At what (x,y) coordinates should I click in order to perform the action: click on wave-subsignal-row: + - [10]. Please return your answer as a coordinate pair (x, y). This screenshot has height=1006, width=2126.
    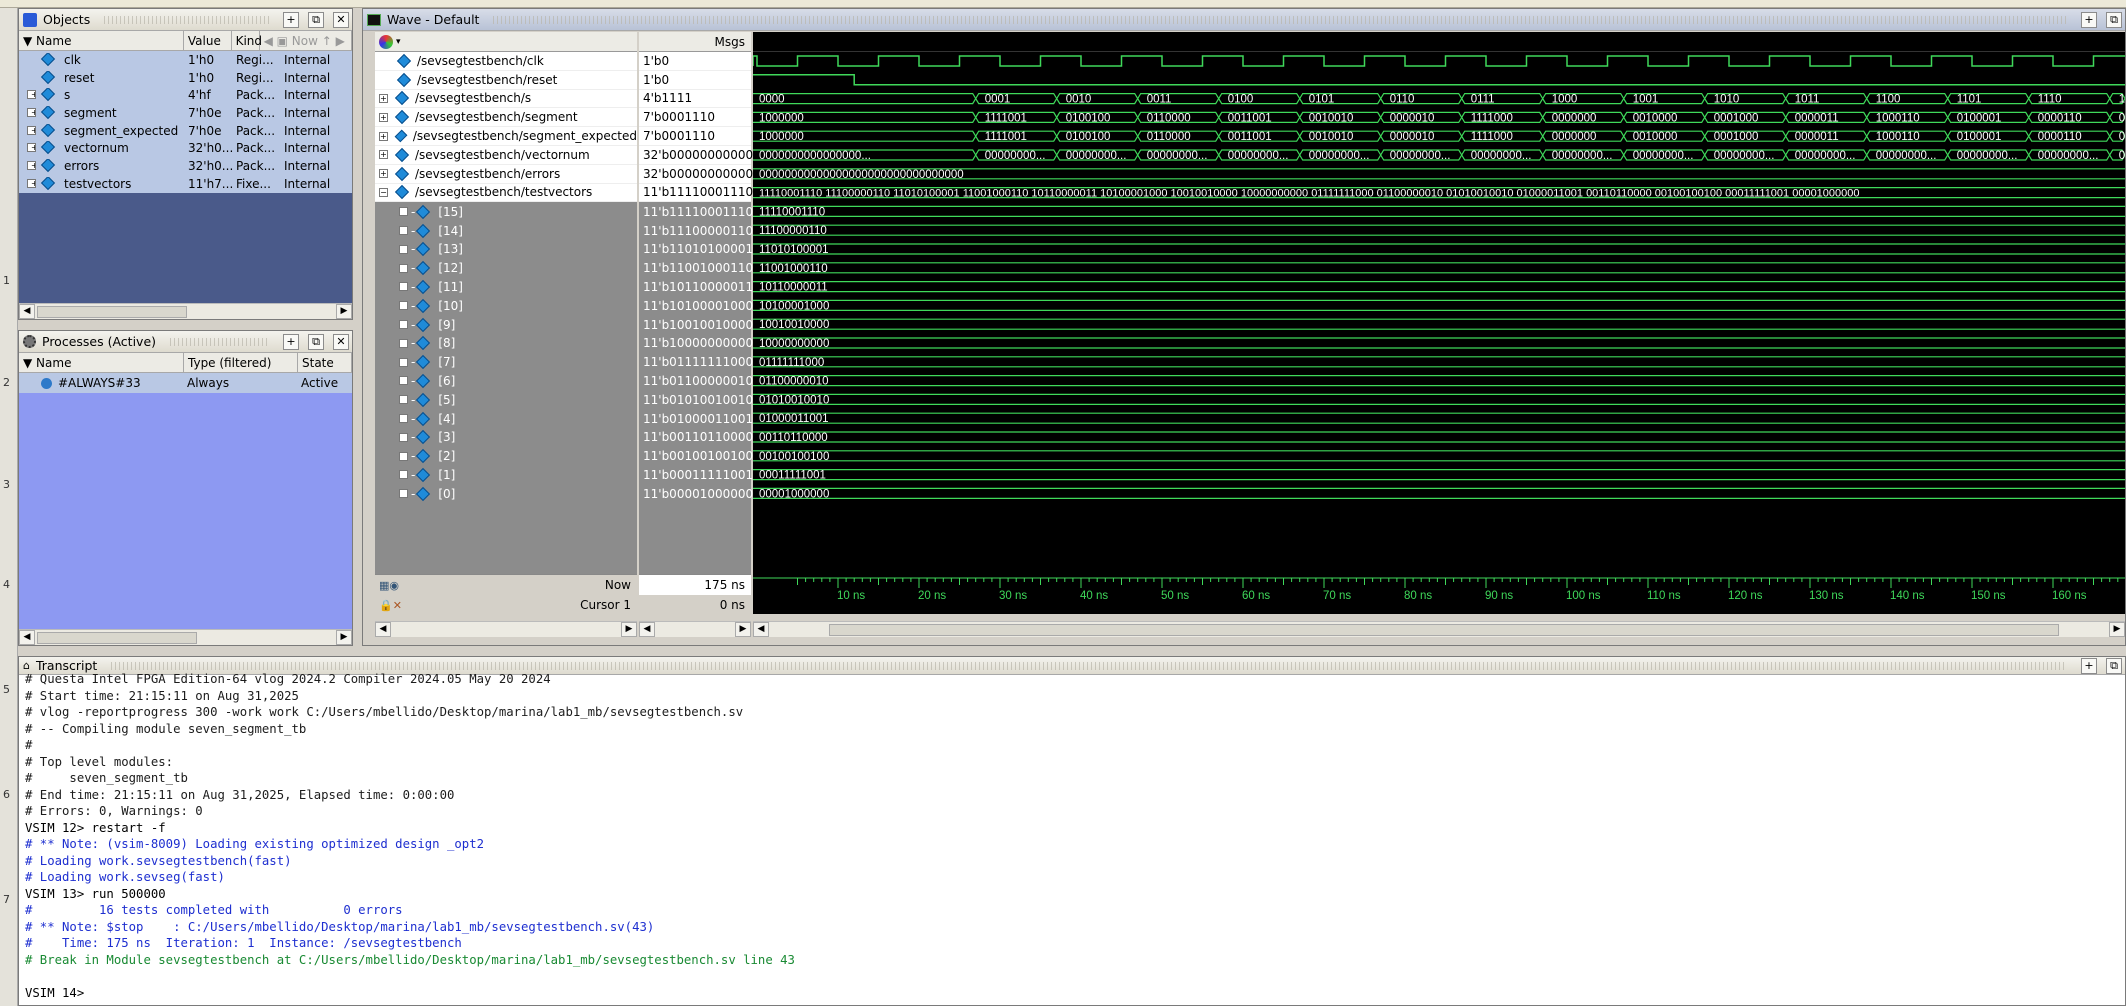
    Looking at the image, I should click on (506, 305).